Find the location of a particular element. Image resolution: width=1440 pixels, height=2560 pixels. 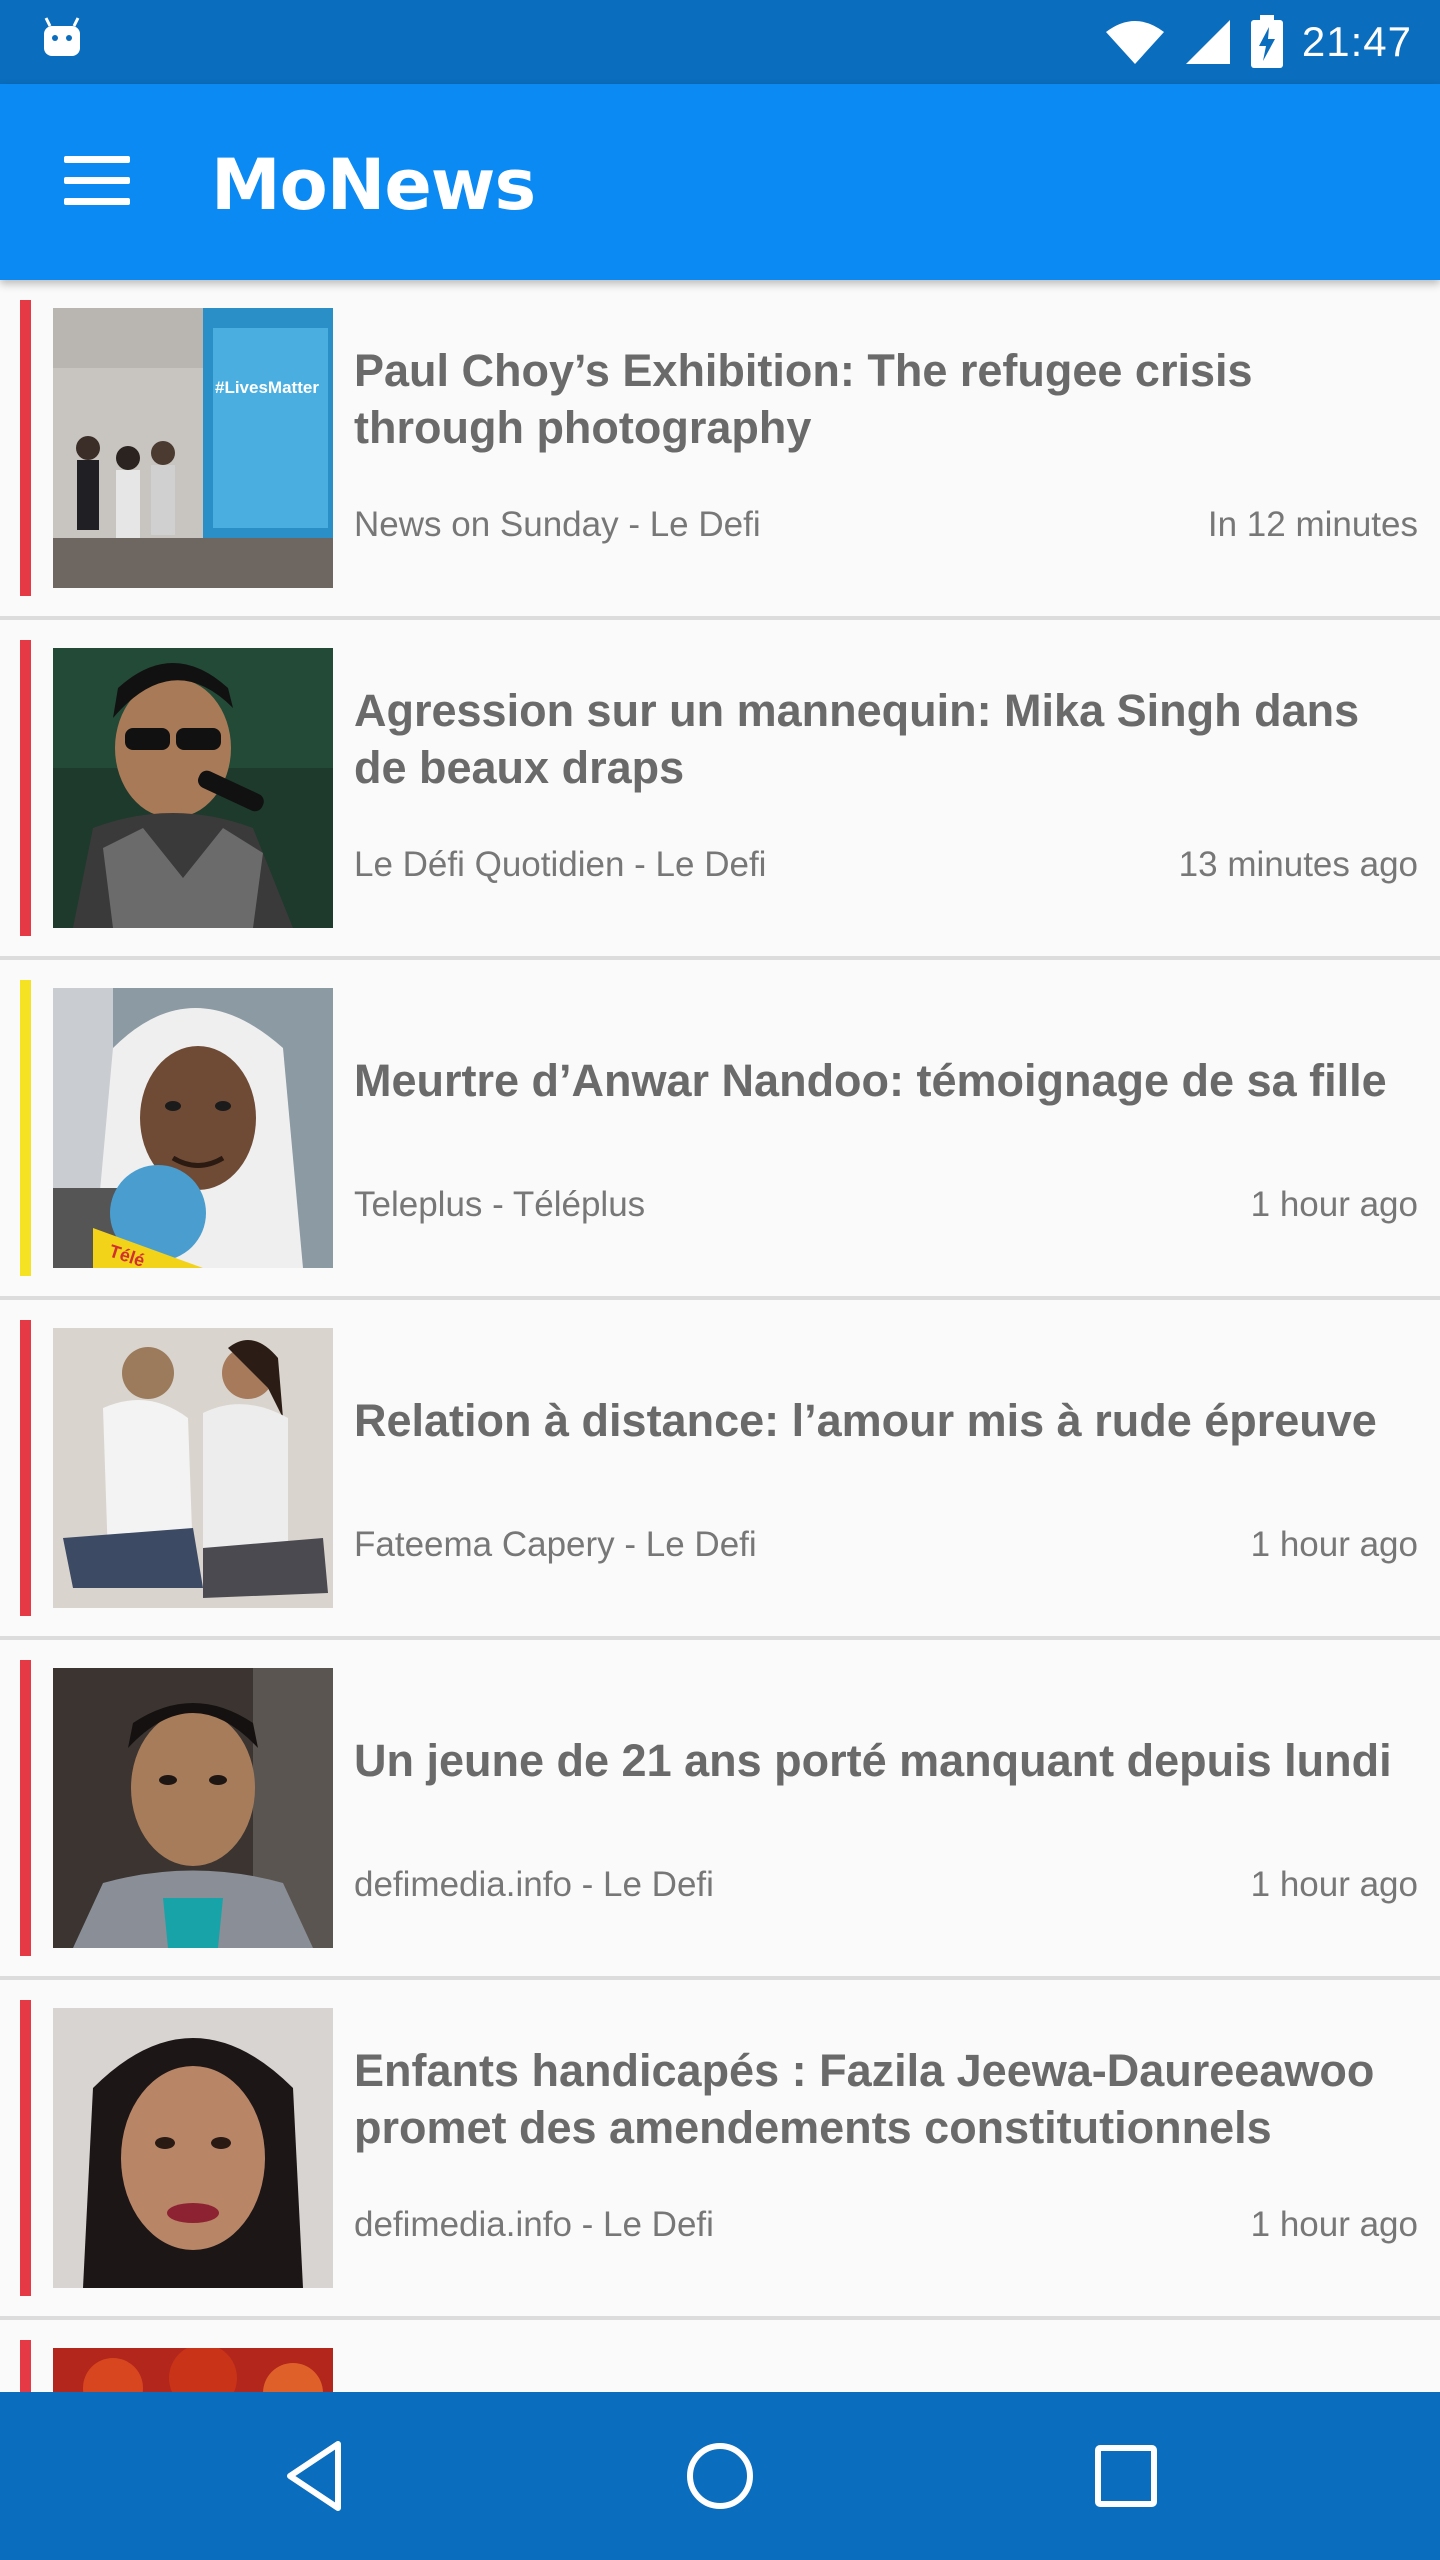

thumb-overlay-text: #LivesMatter is located at coordinates (267, 387).